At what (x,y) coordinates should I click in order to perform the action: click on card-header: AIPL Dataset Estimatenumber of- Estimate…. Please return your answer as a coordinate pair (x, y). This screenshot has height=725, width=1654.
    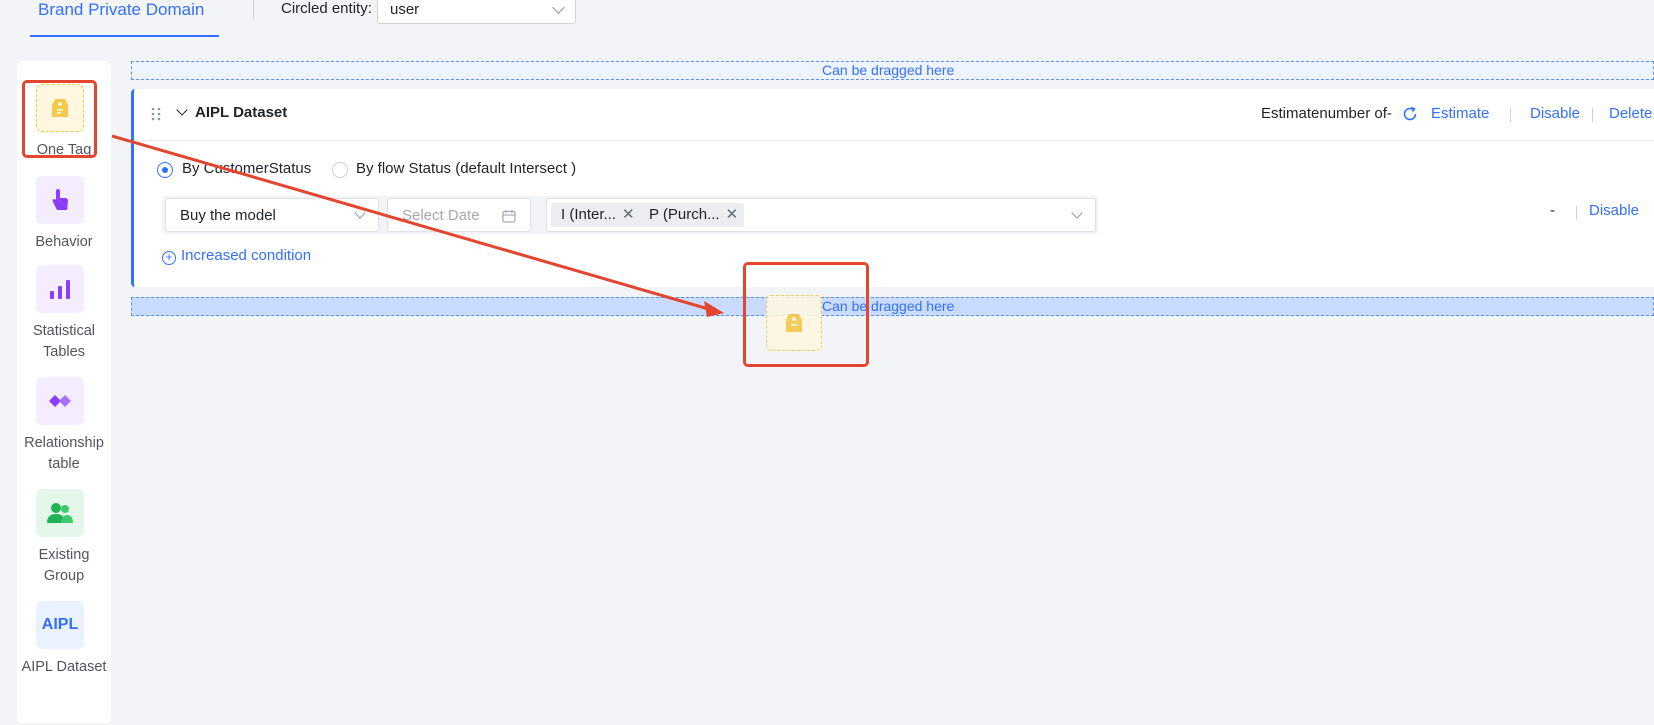
    Looking at the image, I should click on (894, 115).